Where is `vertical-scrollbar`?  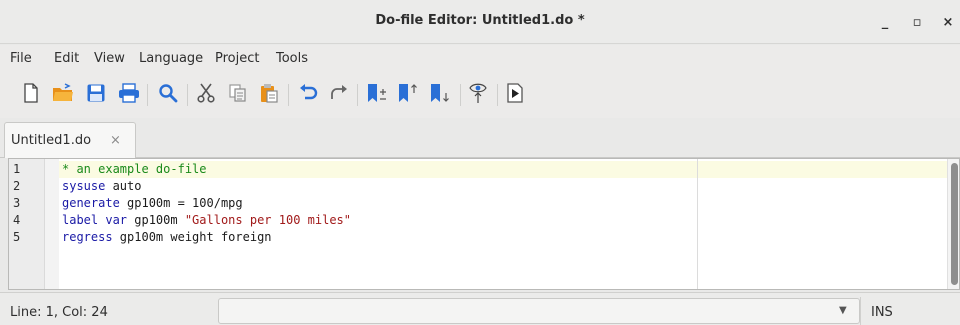
vertical-scrollbar is located at coordinates (953, 224).